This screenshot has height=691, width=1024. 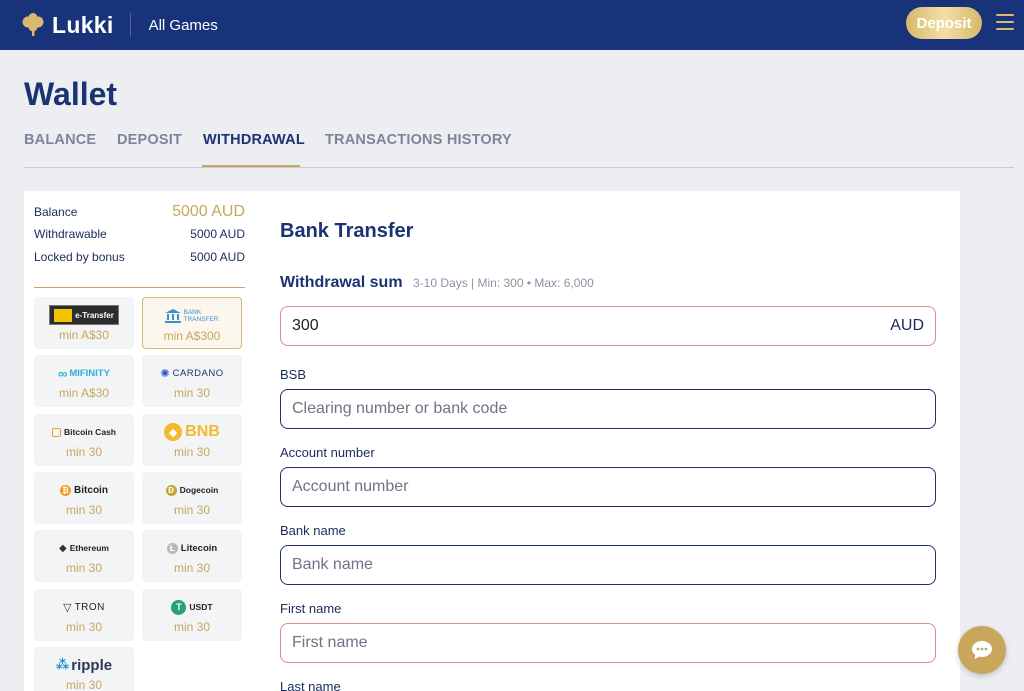 What do you see at coordinates (587, 326) in the screenshot?
I see `withdrawal-sum-input` at bounding box center [587, 326].